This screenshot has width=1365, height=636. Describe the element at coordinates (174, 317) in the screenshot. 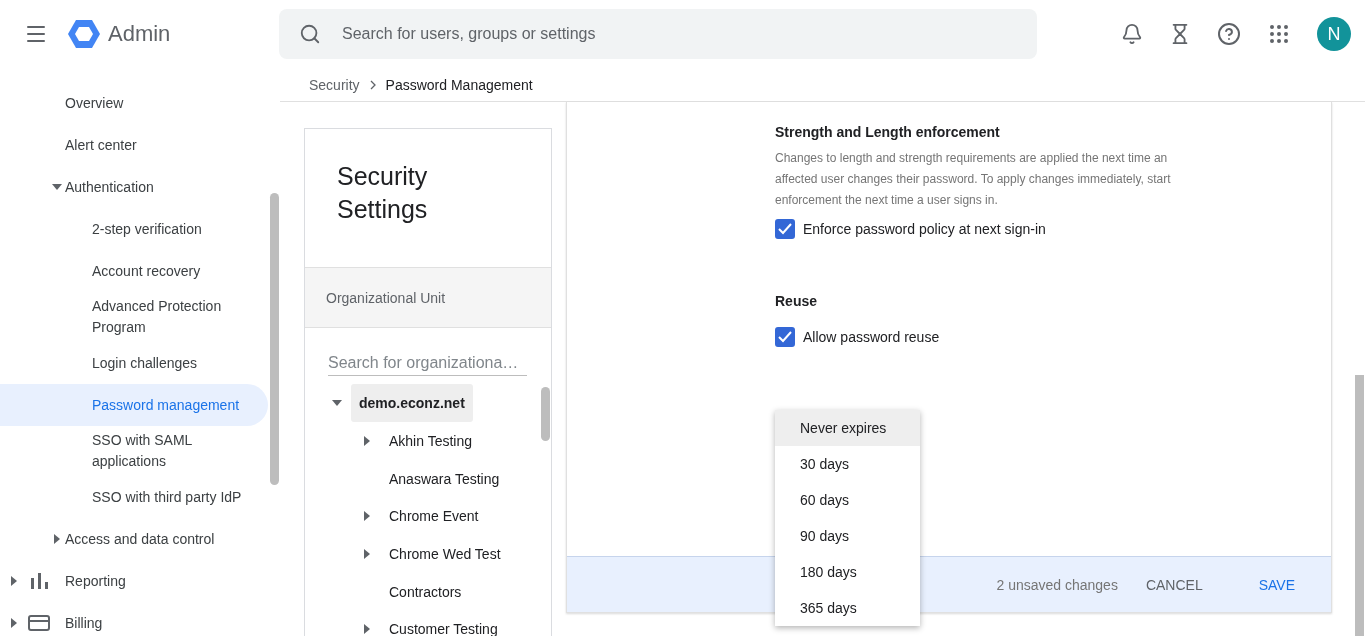

I see `sidebar-item: Advanced Protection Program` at that location.